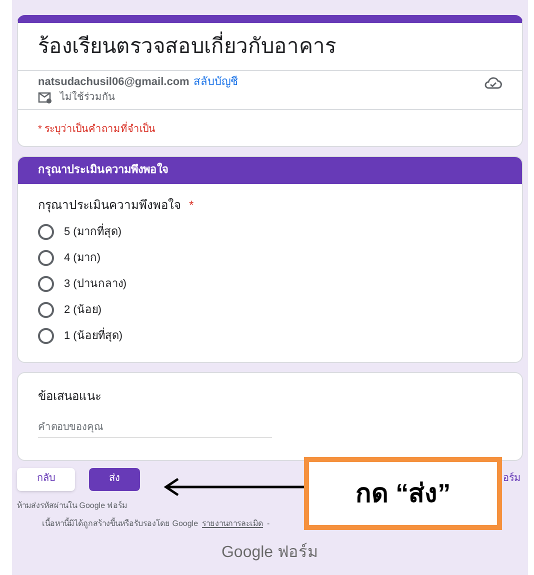 The image size is (534, 575). I want to click on answer-field: คำตอบของคุณ, so click(155, 430).